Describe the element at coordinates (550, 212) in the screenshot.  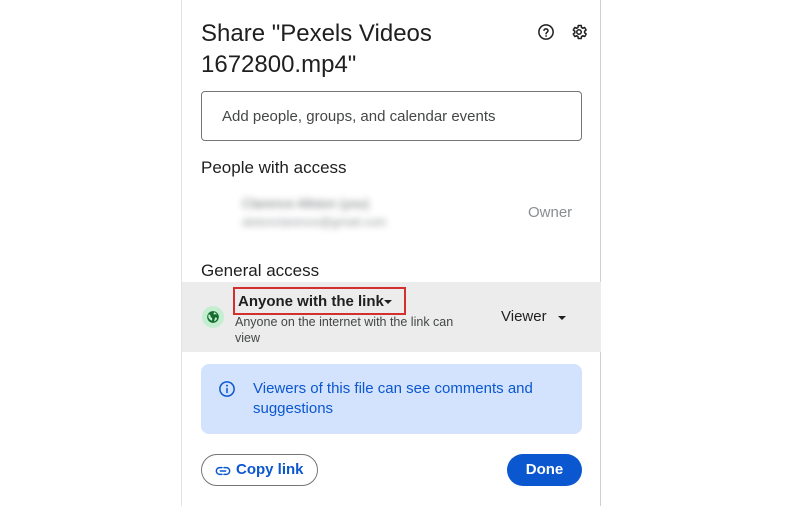
I see `owner-role-label: Owner` at that location.